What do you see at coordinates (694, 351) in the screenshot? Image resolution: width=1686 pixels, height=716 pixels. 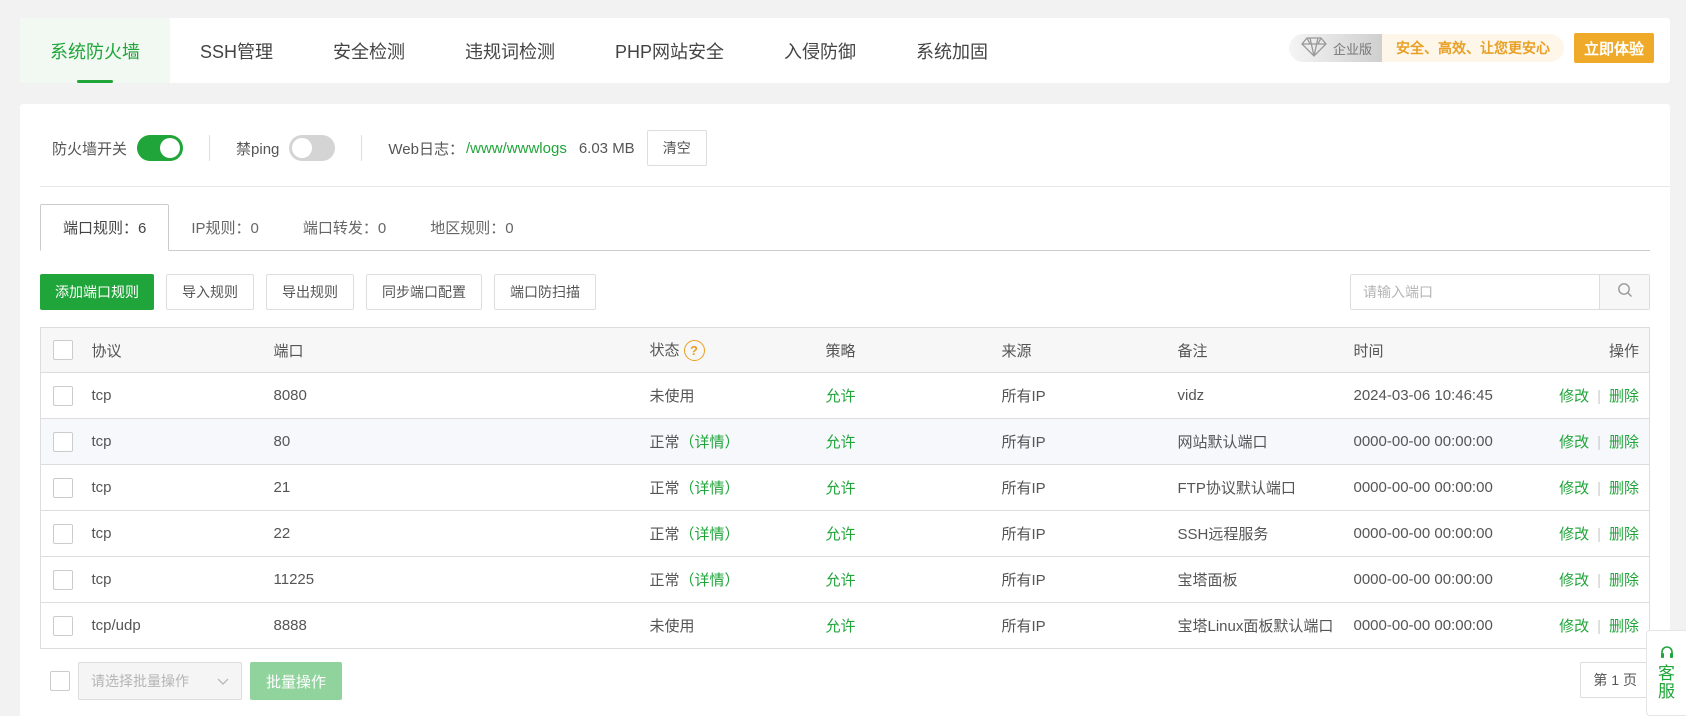 I see `help-icon: ?` at bounding box center [694, 351].